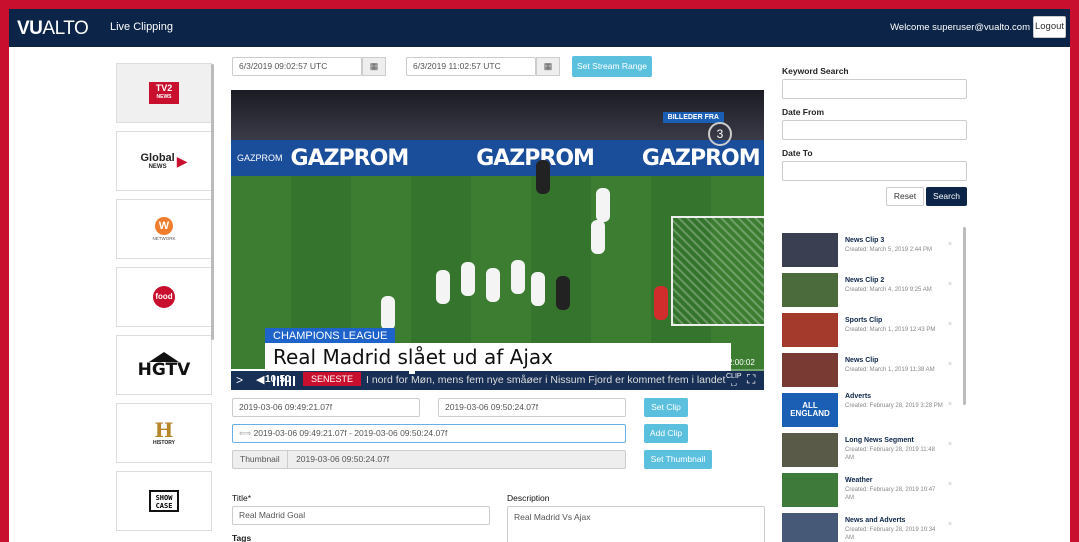  What do you see at coordinates (720, 134) in the screenshot?
I see `broadcast-clock-icon: 3` at bounding box center [720, 134].